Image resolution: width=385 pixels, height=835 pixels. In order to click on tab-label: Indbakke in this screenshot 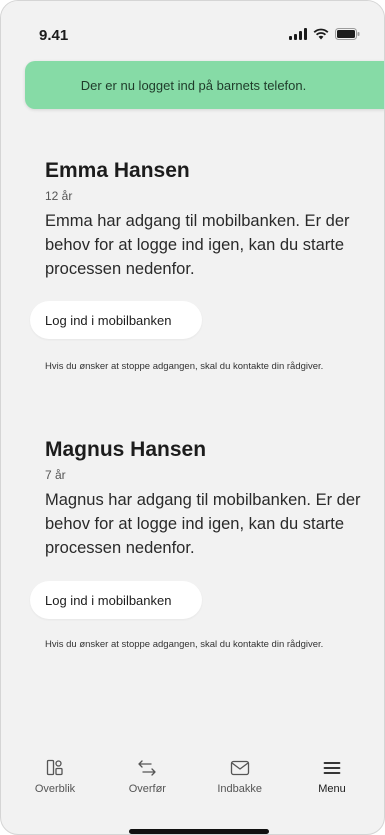, I will do `click(239, 789)`.